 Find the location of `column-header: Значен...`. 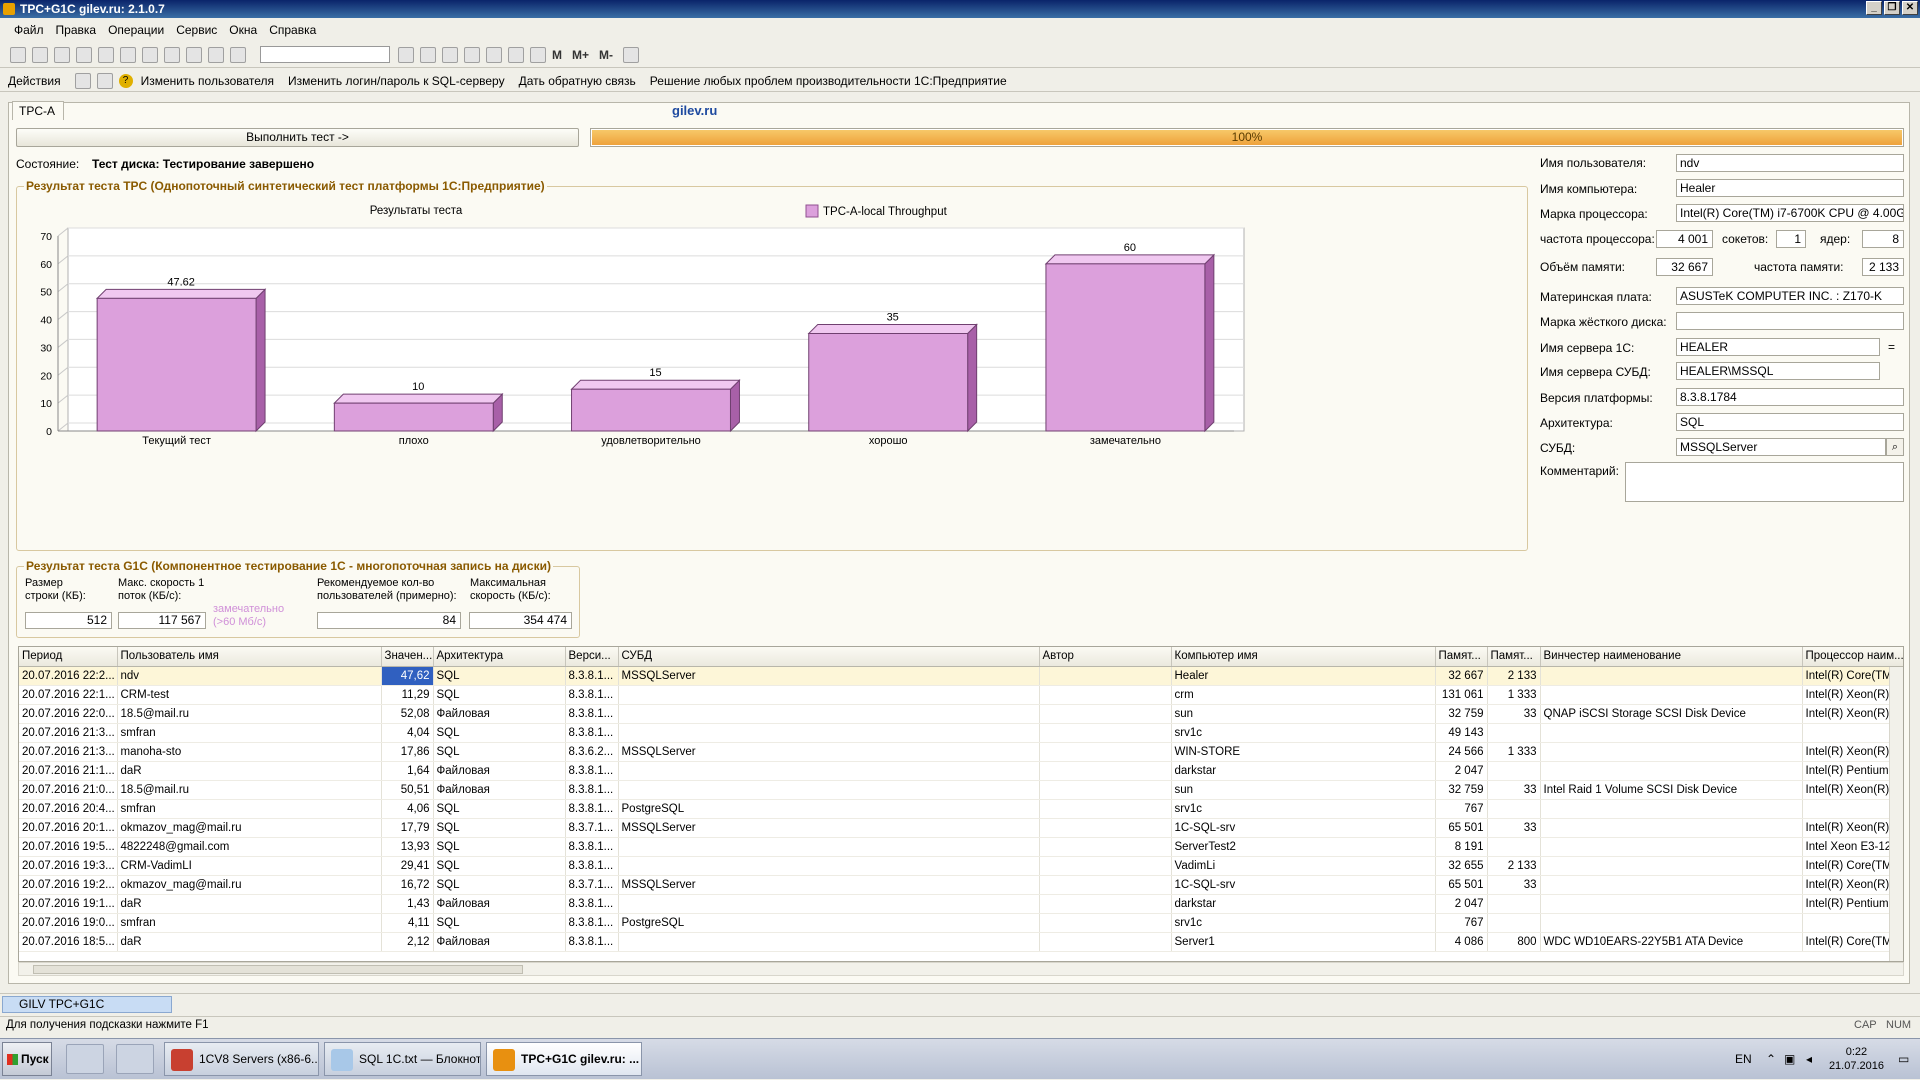

column-header: Значен... is located at coordinates (407, 657).